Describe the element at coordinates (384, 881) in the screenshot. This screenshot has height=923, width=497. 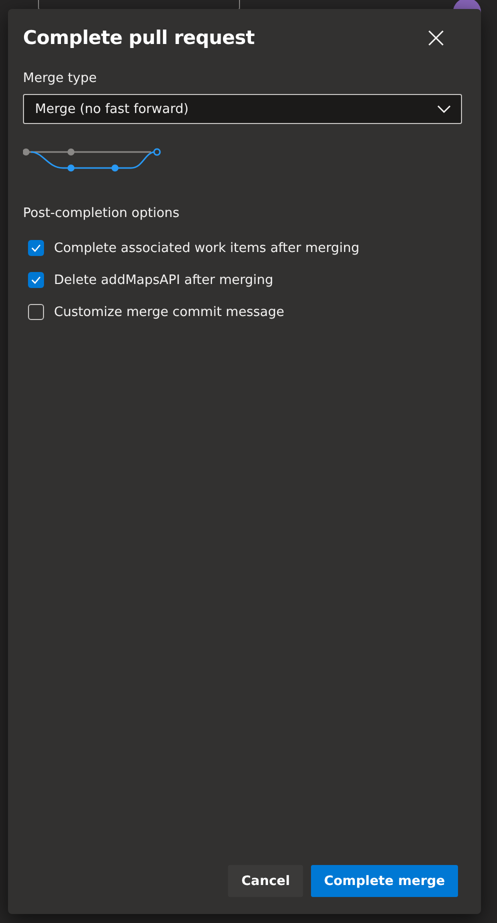
I see `complete-merge-button: Complete merge` at that location.